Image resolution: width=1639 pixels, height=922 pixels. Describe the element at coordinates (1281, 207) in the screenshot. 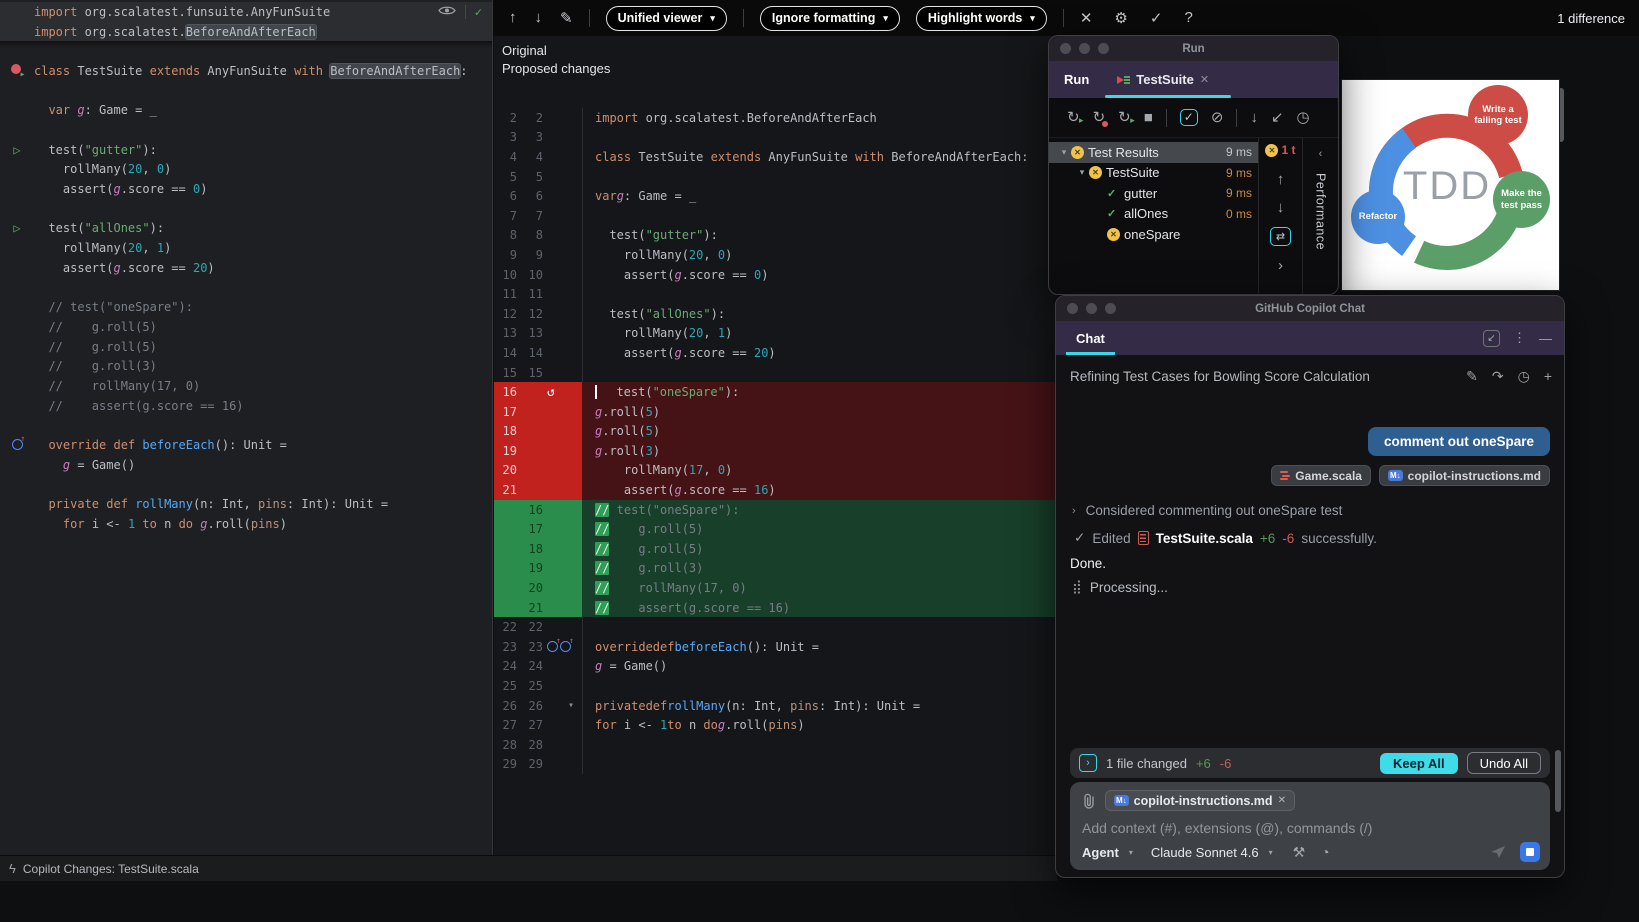

I see `scroll-down-icon: ↓` at that location.